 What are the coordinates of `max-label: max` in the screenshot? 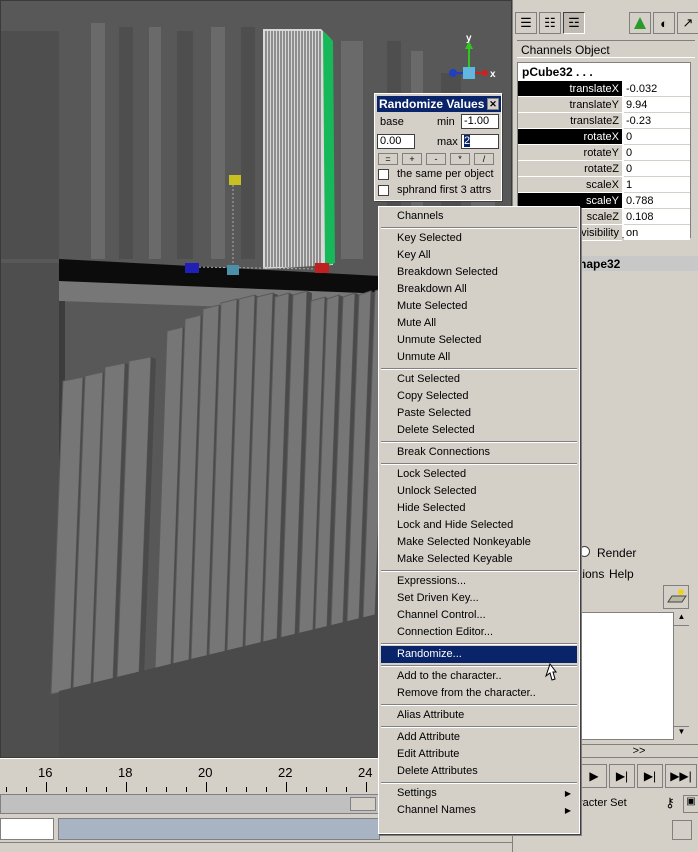 It's located at (447, 142).